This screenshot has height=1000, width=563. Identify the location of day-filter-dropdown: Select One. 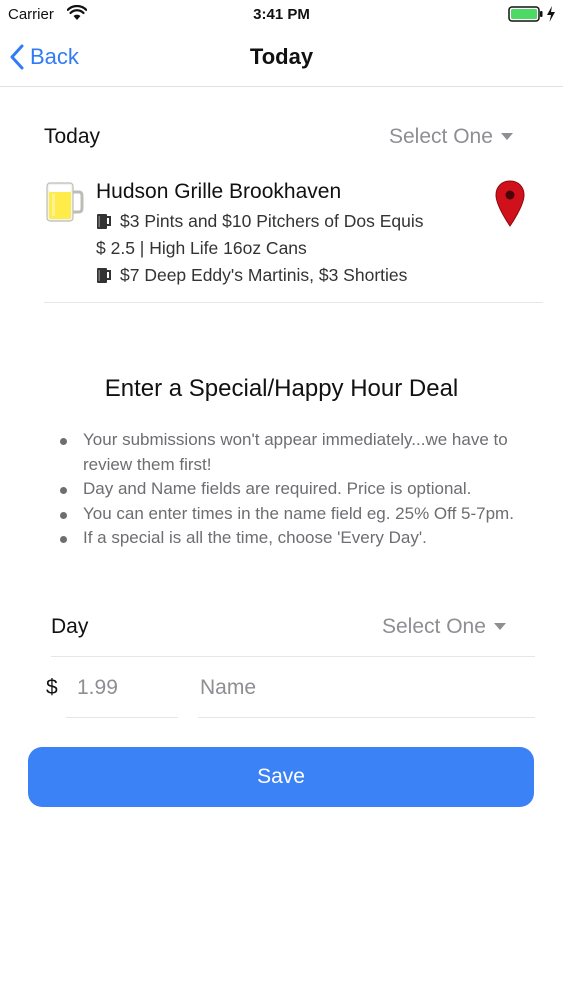
(451, 137).